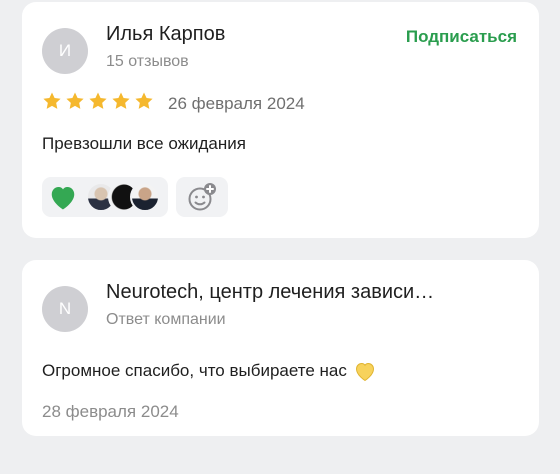 This screenshot has width=560, height=474. I want to click on add-reaction-button, so click(202, 197).